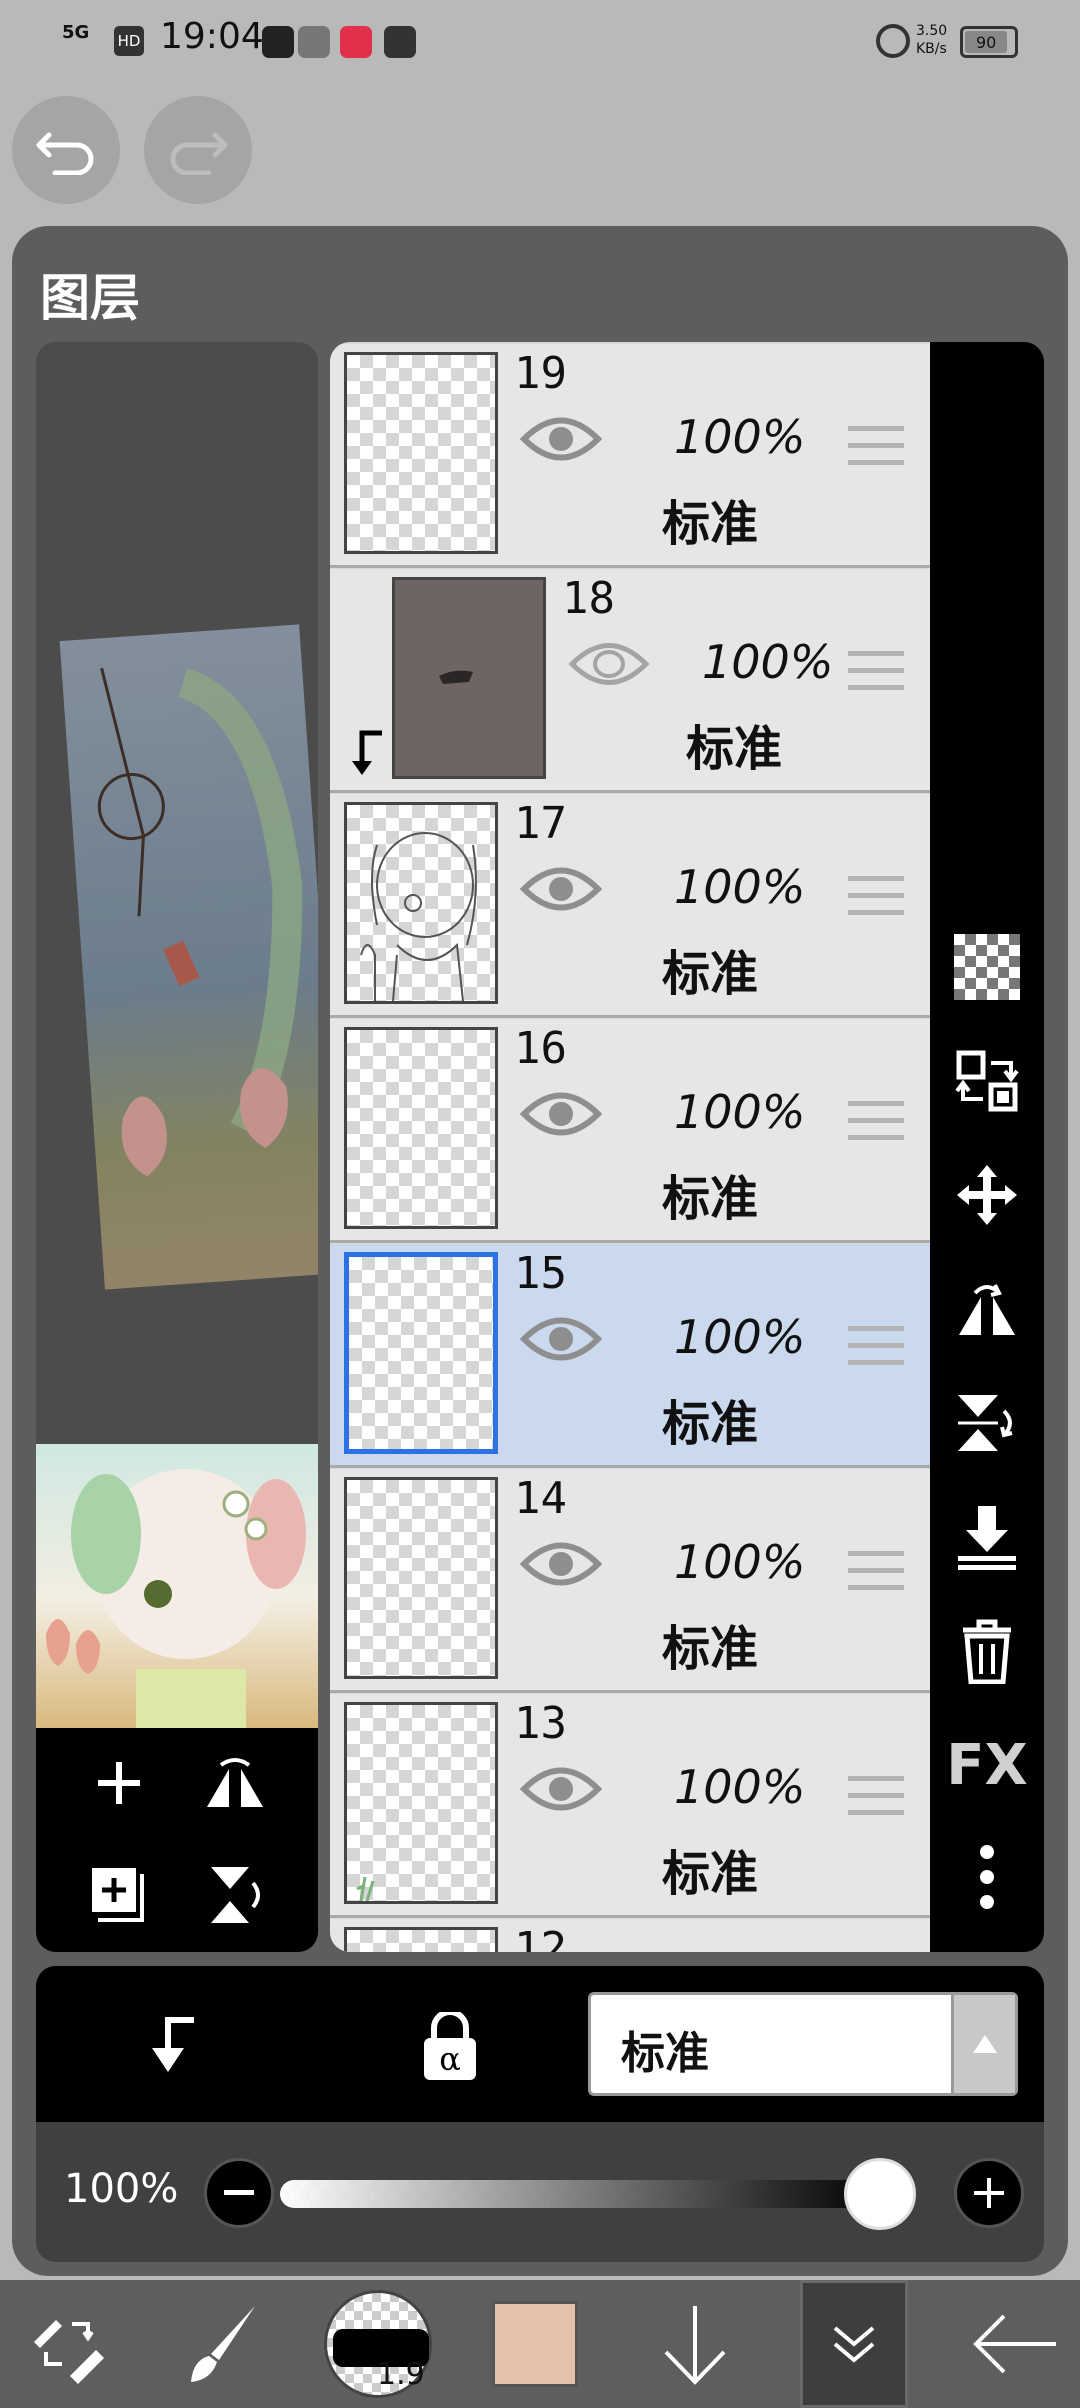 The image size is (1080, 2408). I want to click on flip-layer-vertical-button, so click(987, 1423).